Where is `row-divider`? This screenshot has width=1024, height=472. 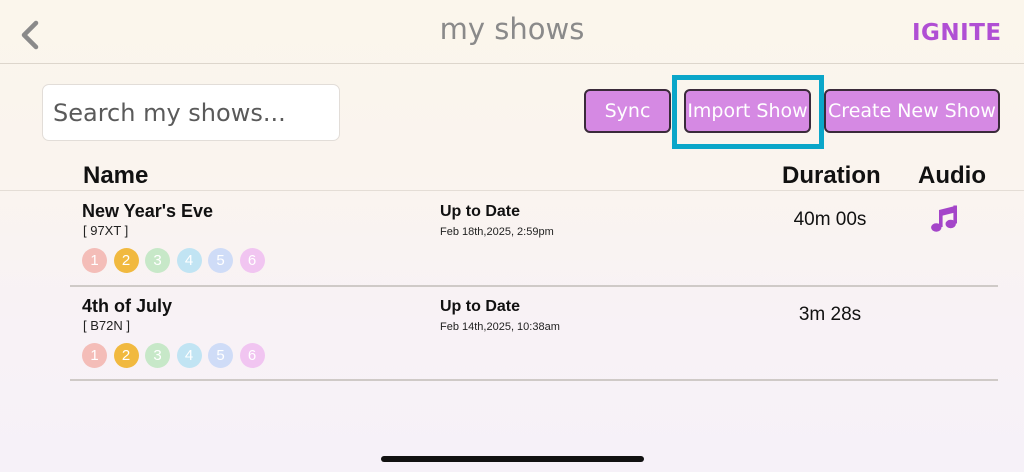
row-divider is located at coordinates (534, 380).